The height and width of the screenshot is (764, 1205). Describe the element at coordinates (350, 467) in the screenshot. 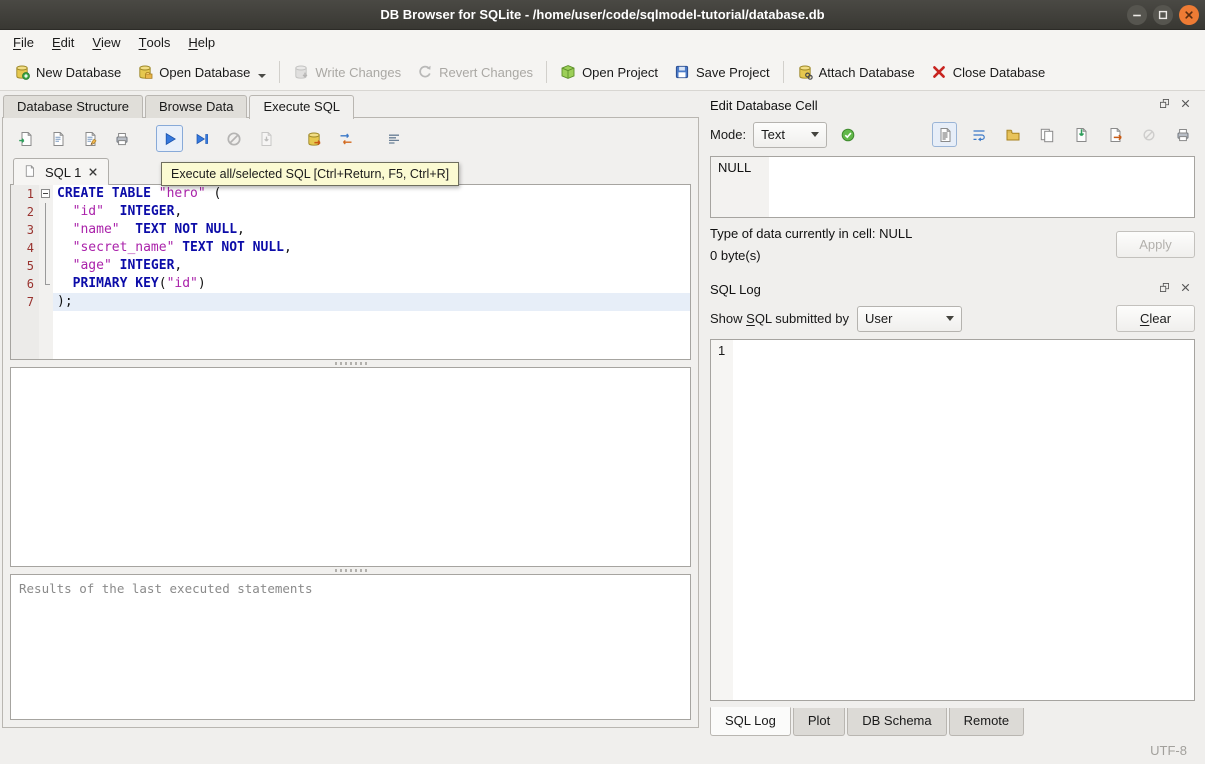

I see `results-grid` at that location.